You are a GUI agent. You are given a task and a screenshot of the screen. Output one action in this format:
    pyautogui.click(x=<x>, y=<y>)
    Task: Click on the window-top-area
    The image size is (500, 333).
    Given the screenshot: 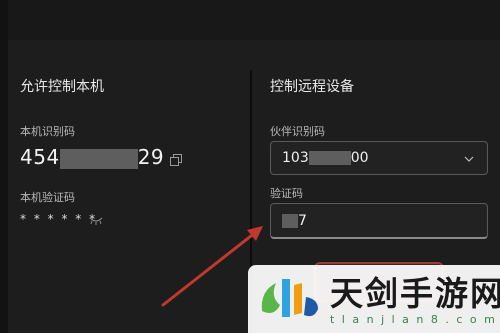 What is the action you would take?
    pyautogui.click(x=254, y=20)
    